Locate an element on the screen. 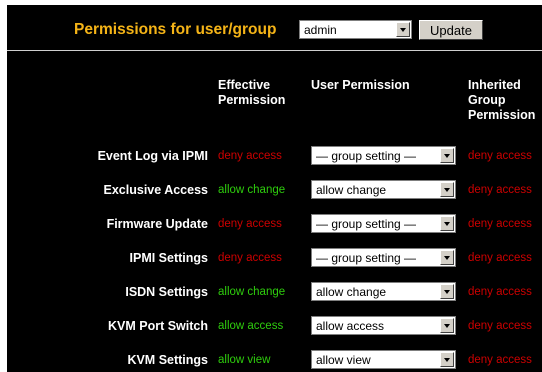 This screenshot has width=542, height=372. user-group-select-value: admin is located at coordinates (320, 30).